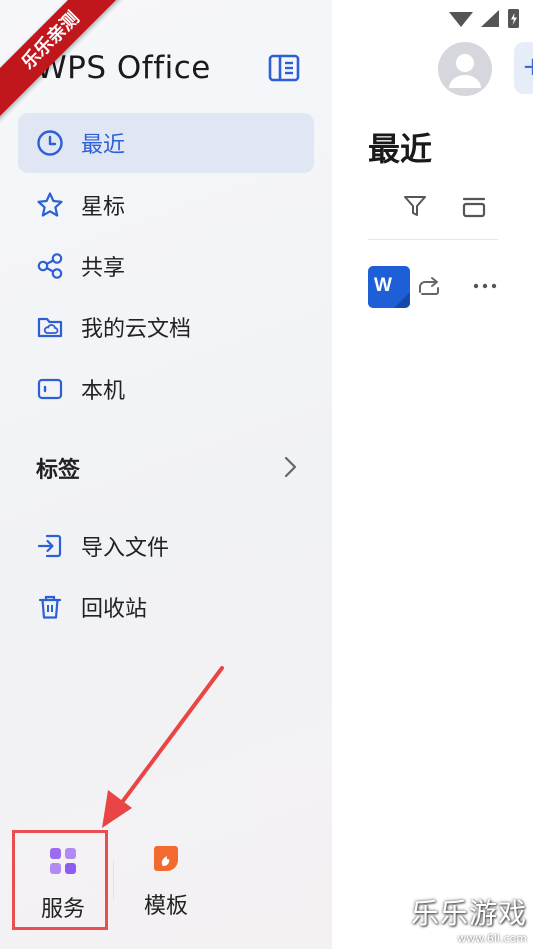 This screenshot has width=533, height=949. Describe the element at coordinates (125, 548) in the screenshot. I see `sidebar-item-label: 导入文件` at that location.